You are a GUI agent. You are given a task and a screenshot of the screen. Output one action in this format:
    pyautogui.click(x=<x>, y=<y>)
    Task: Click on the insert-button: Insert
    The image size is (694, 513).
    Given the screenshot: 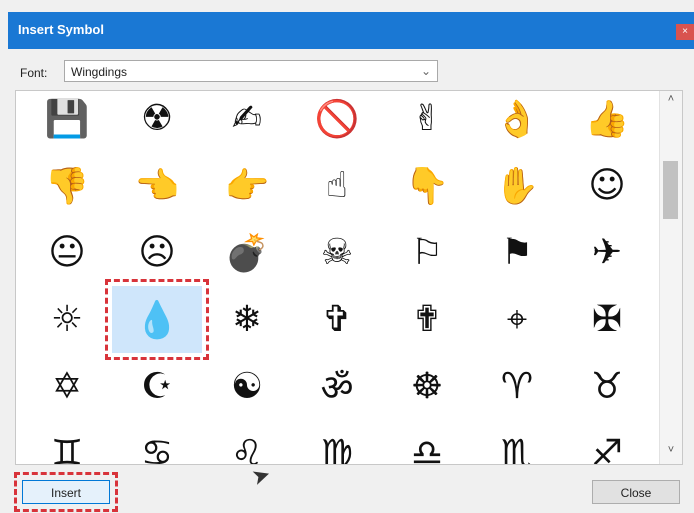 What is the action you would take?
    pyautogui.click(x=66, y=492)
    